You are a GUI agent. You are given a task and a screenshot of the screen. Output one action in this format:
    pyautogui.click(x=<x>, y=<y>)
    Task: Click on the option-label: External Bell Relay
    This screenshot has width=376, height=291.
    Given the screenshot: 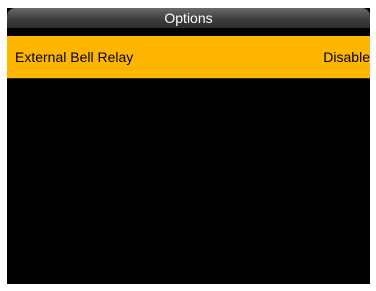 What is the action you would take?
    pyautogui.click(x=74, y=57)
    